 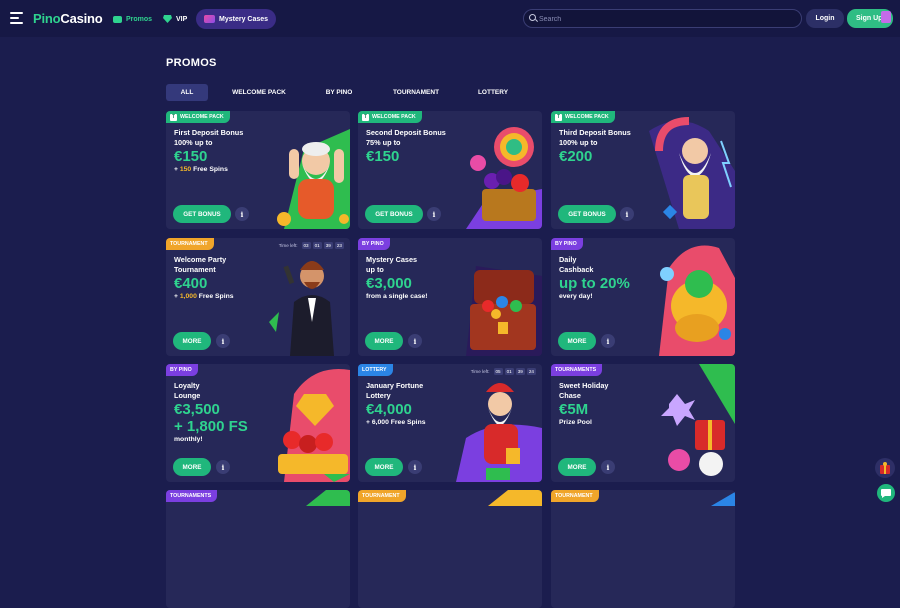 I want to click on zeus-art, so click(x=692, y=173).